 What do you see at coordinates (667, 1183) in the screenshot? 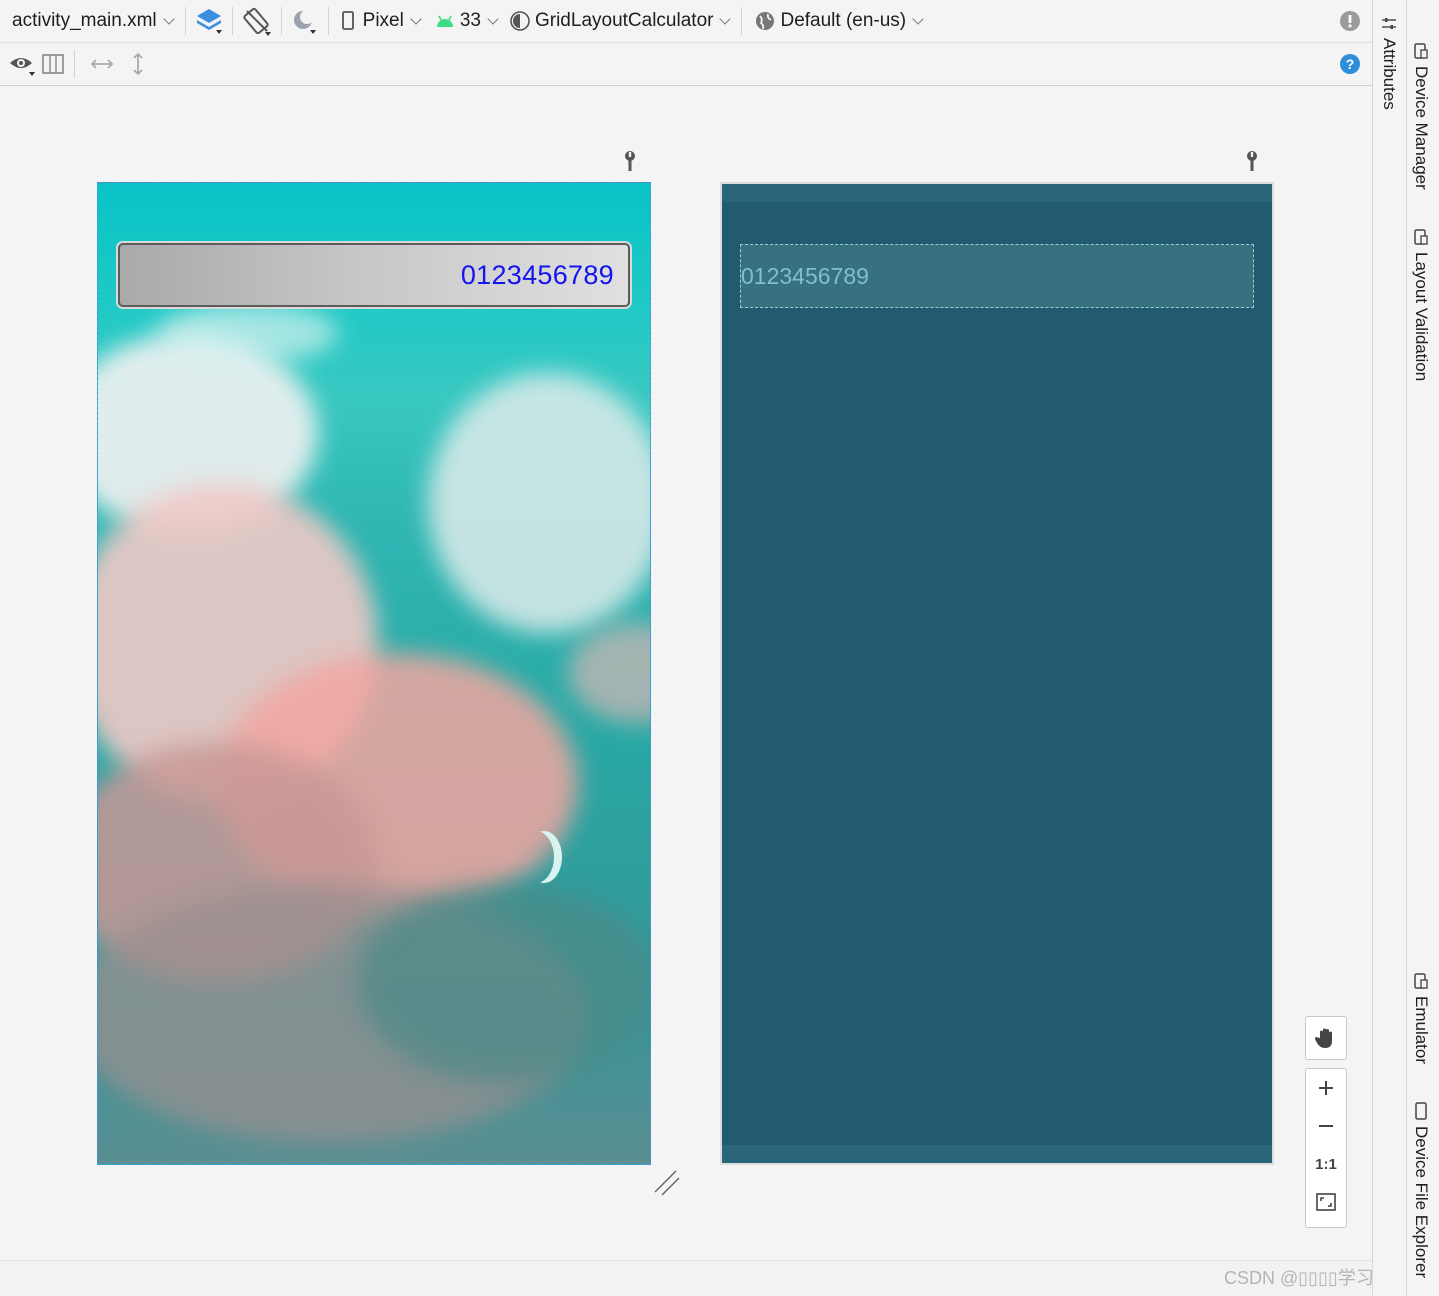
I see `resize-handle-icon` at bounding box center [667, 1183].